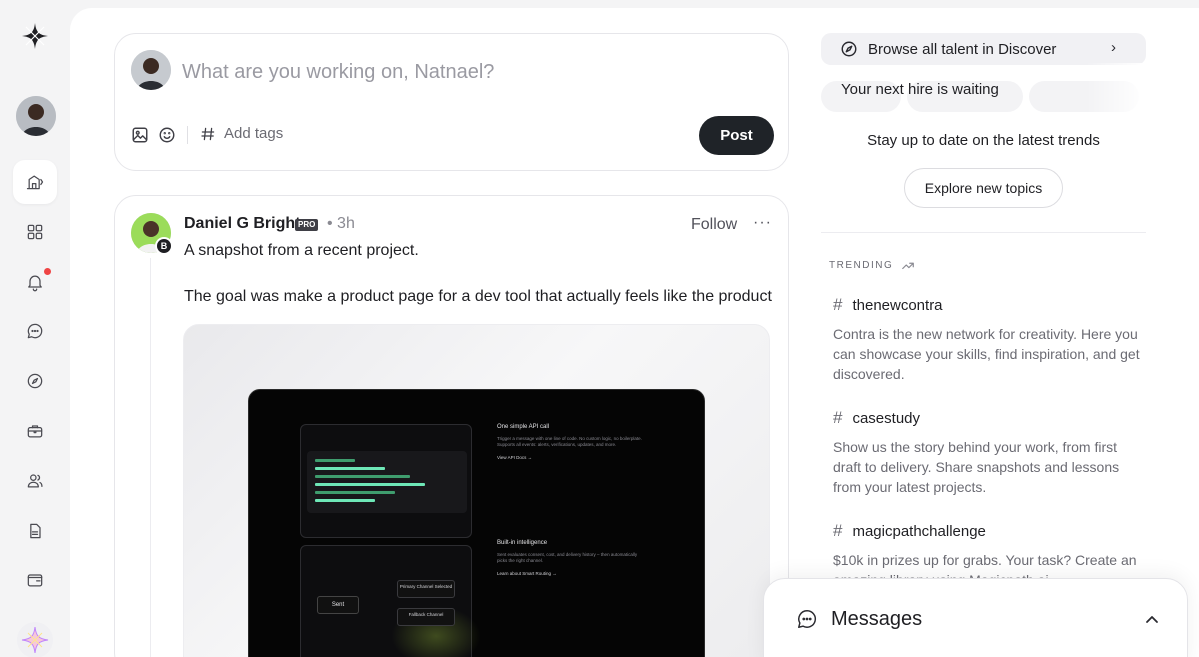 This screenshot has height=657, width=1199. What do you see at coordinates (983, 232) in the screenshot?
I see `right-divider` at bounding box center [983, 232].